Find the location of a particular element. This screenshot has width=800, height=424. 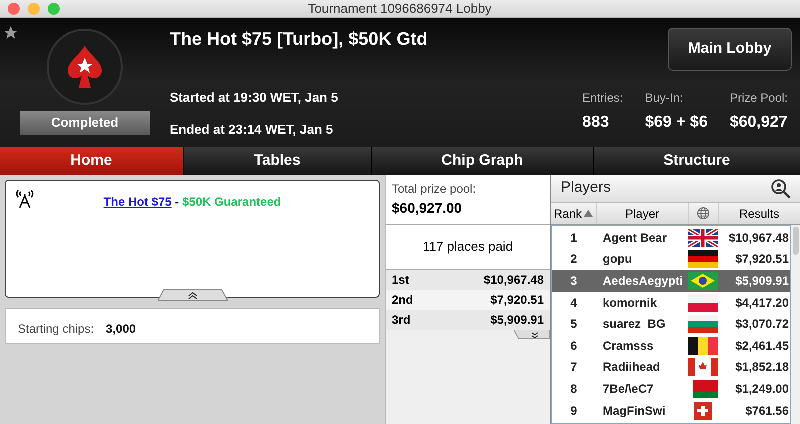

tab: Structure is located at coordinates (697, 161).